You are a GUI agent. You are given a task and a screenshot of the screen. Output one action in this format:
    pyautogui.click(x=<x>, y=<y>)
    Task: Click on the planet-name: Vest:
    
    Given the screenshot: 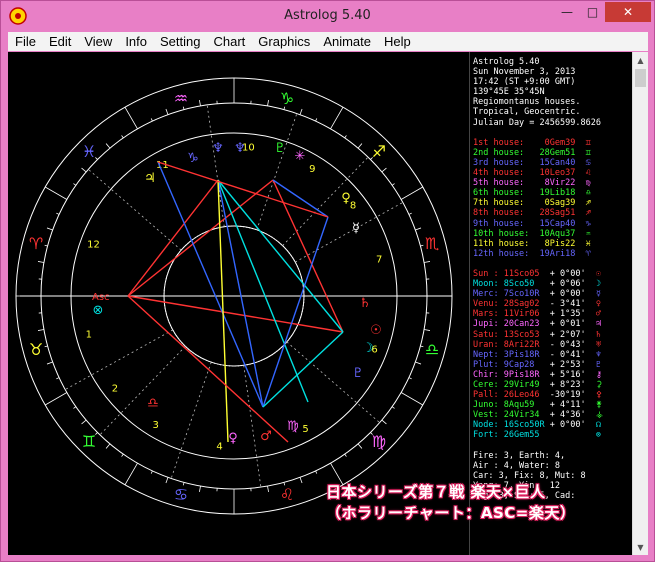 What is the action you would take?
    pyautogui.click(x=486, y=415)
    